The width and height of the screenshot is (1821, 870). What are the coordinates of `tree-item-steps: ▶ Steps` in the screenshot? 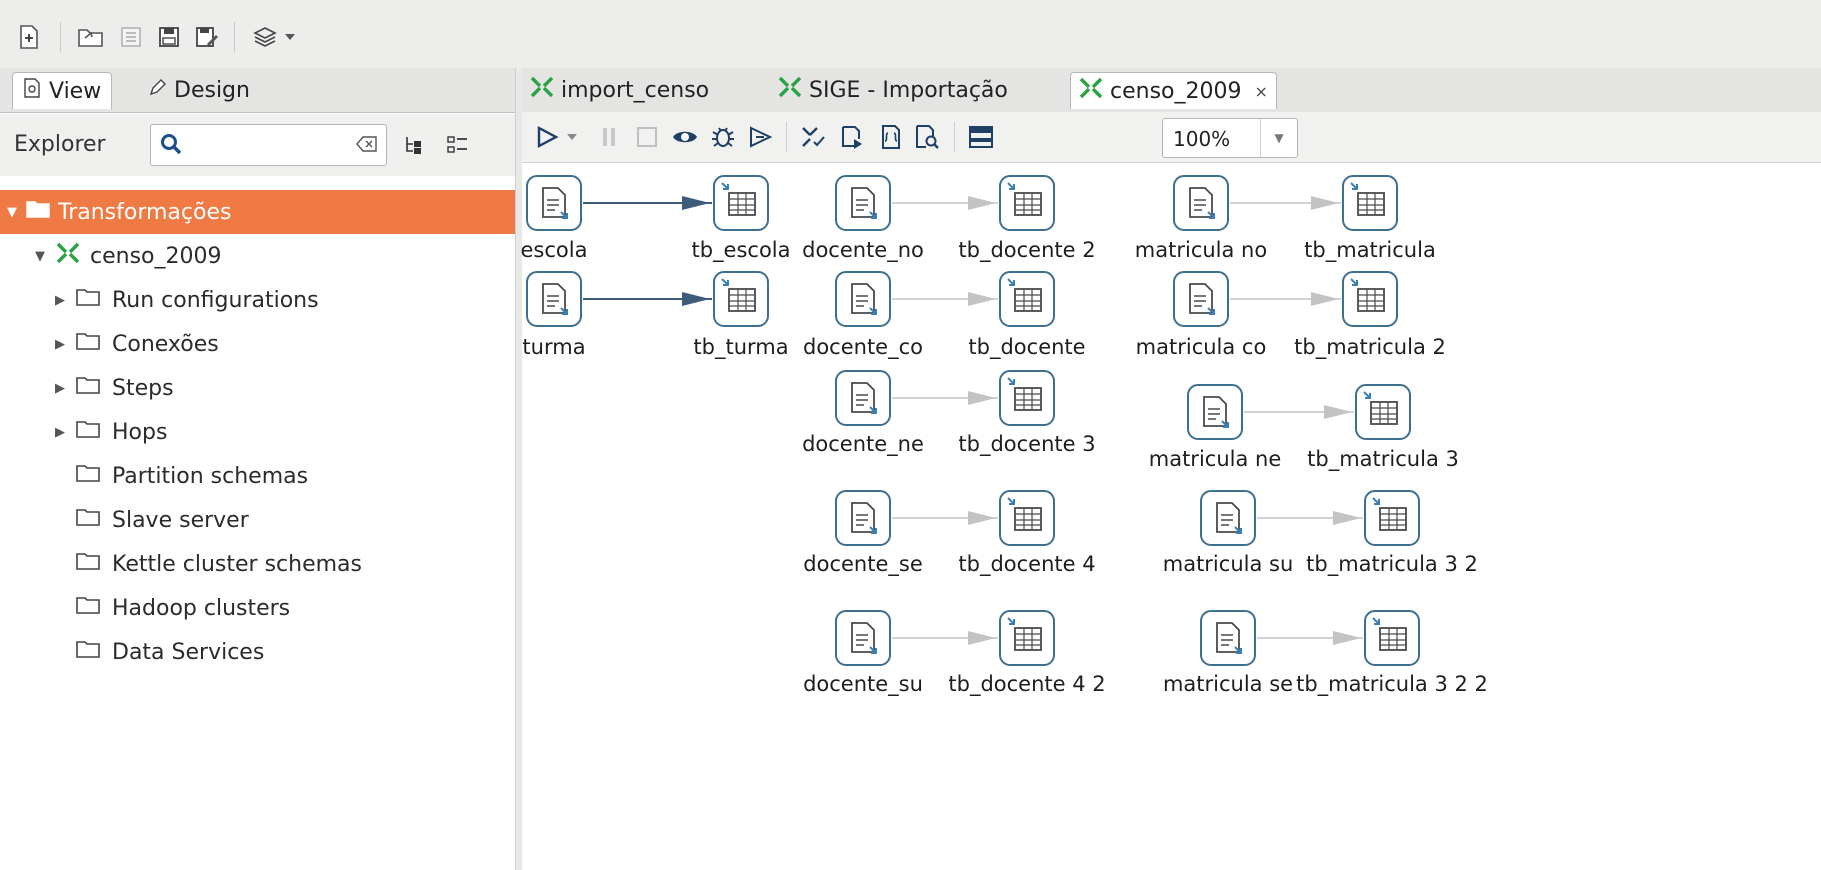 It's located at (282, 388).